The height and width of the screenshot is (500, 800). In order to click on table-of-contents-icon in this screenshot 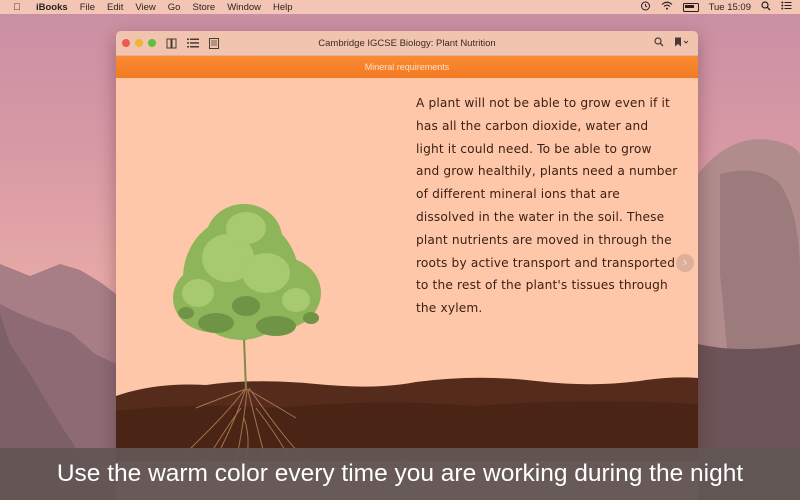, I will do `click(193, 43)`.